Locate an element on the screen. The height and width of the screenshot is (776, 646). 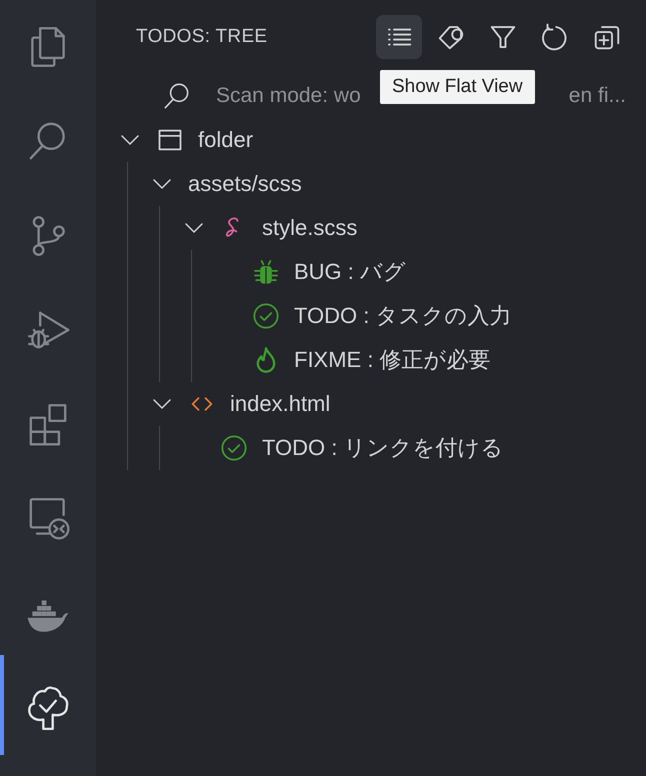
list-button is located at coordinates (399, 37).